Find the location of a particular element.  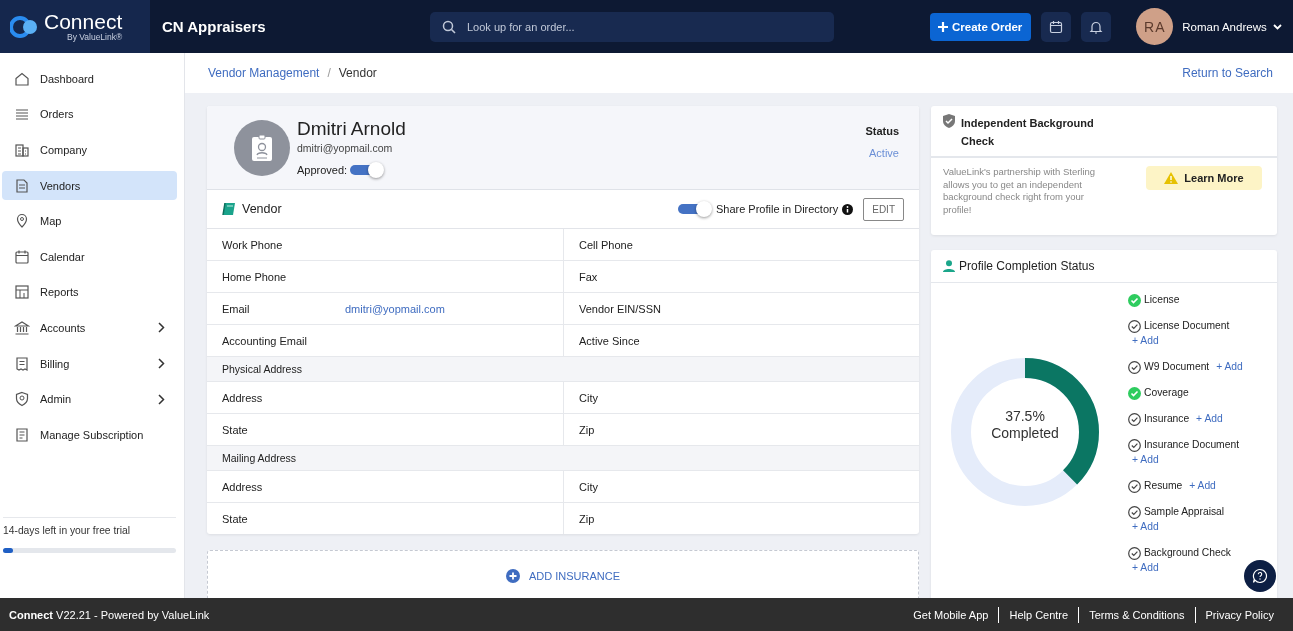

field-label: Work Phone is located at coordinates (253, 244).